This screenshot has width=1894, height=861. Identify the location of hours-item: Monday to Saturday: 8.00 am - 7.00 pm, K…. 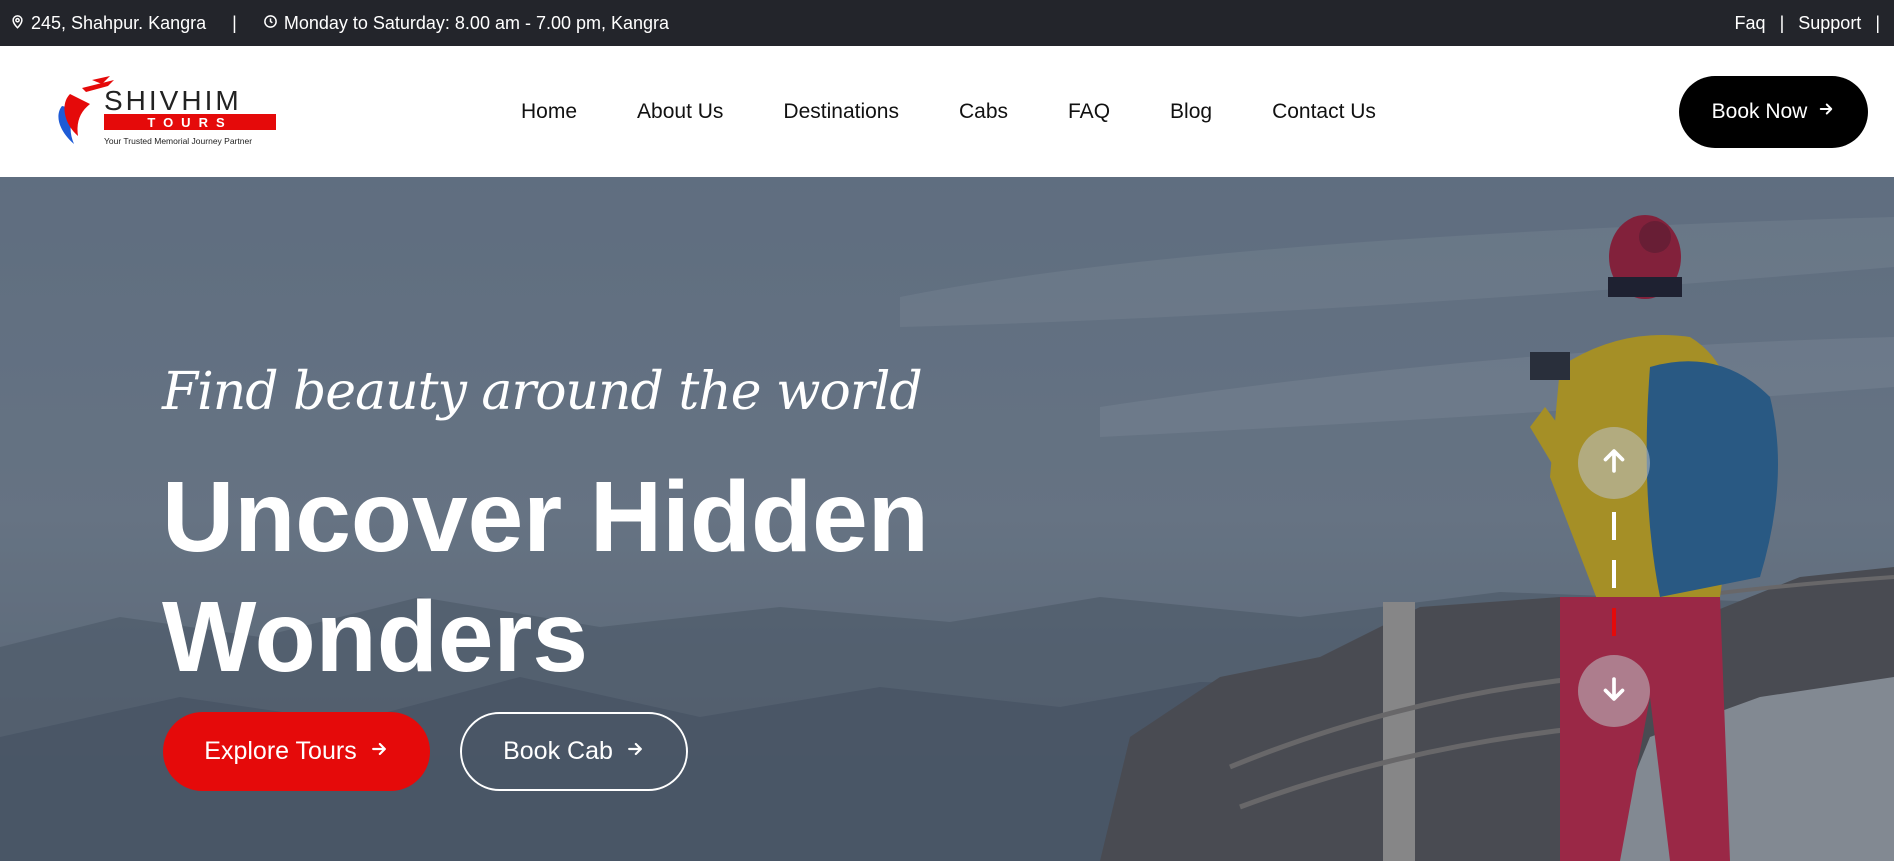
(466, 23).